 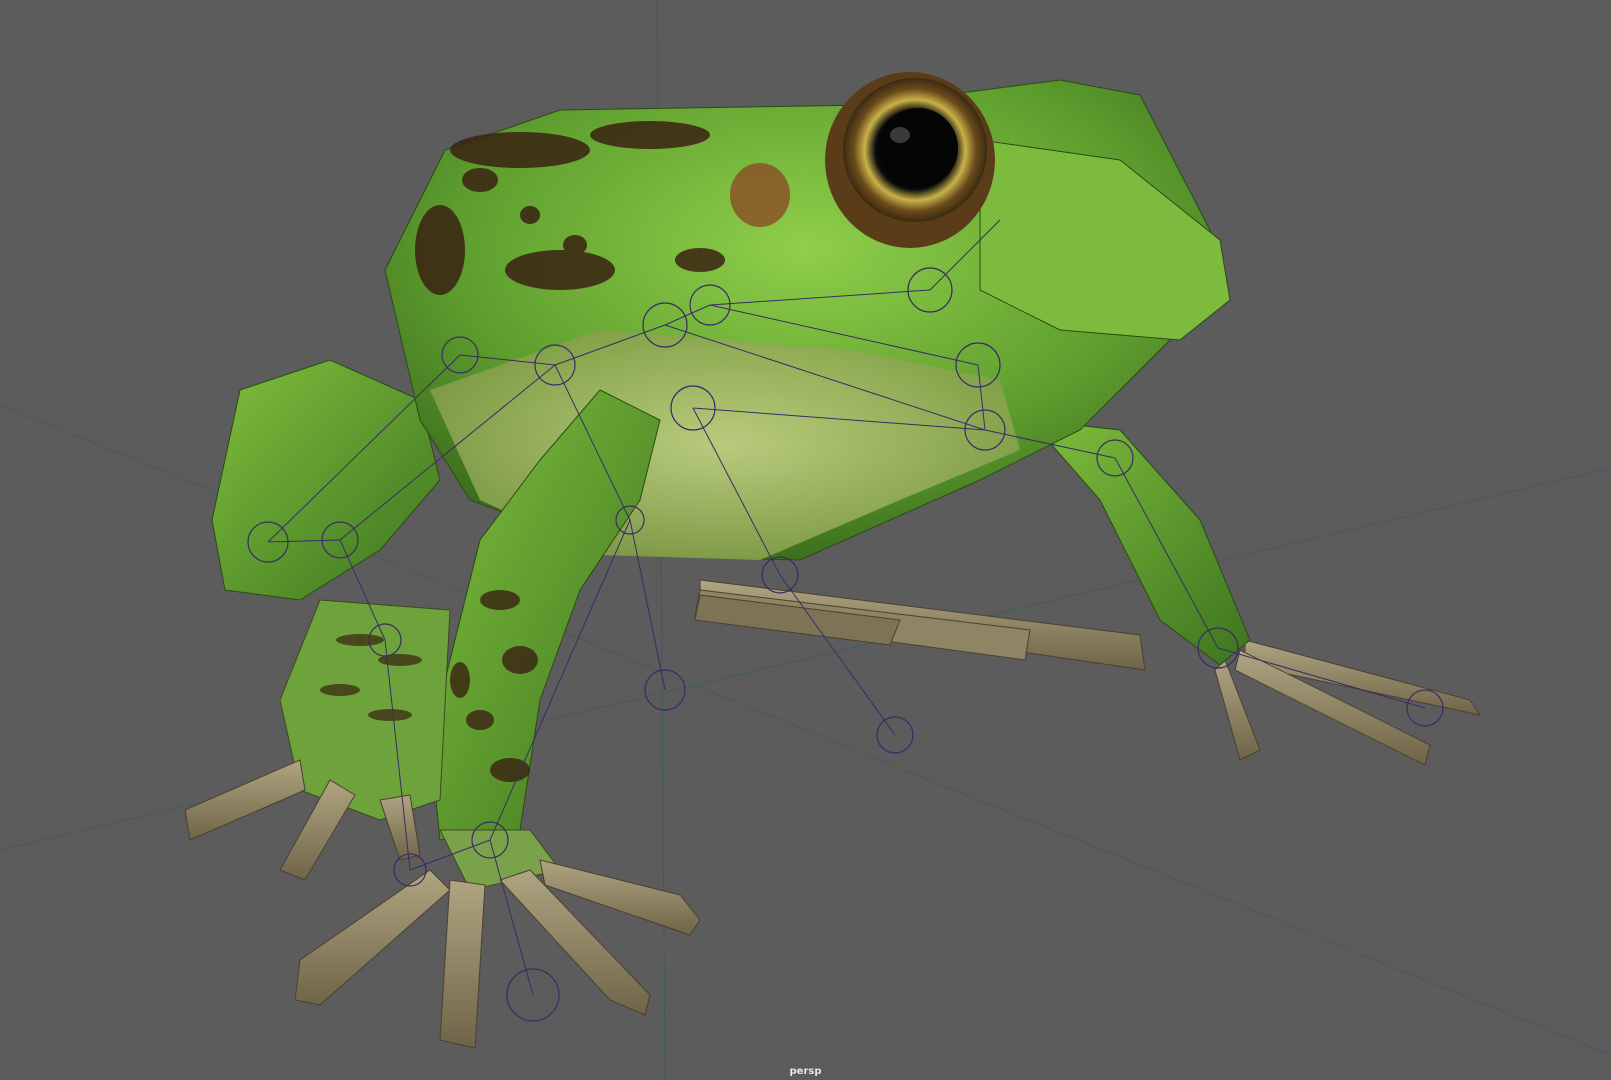 I want to click on haunch-left, so click(x=326, y=480).